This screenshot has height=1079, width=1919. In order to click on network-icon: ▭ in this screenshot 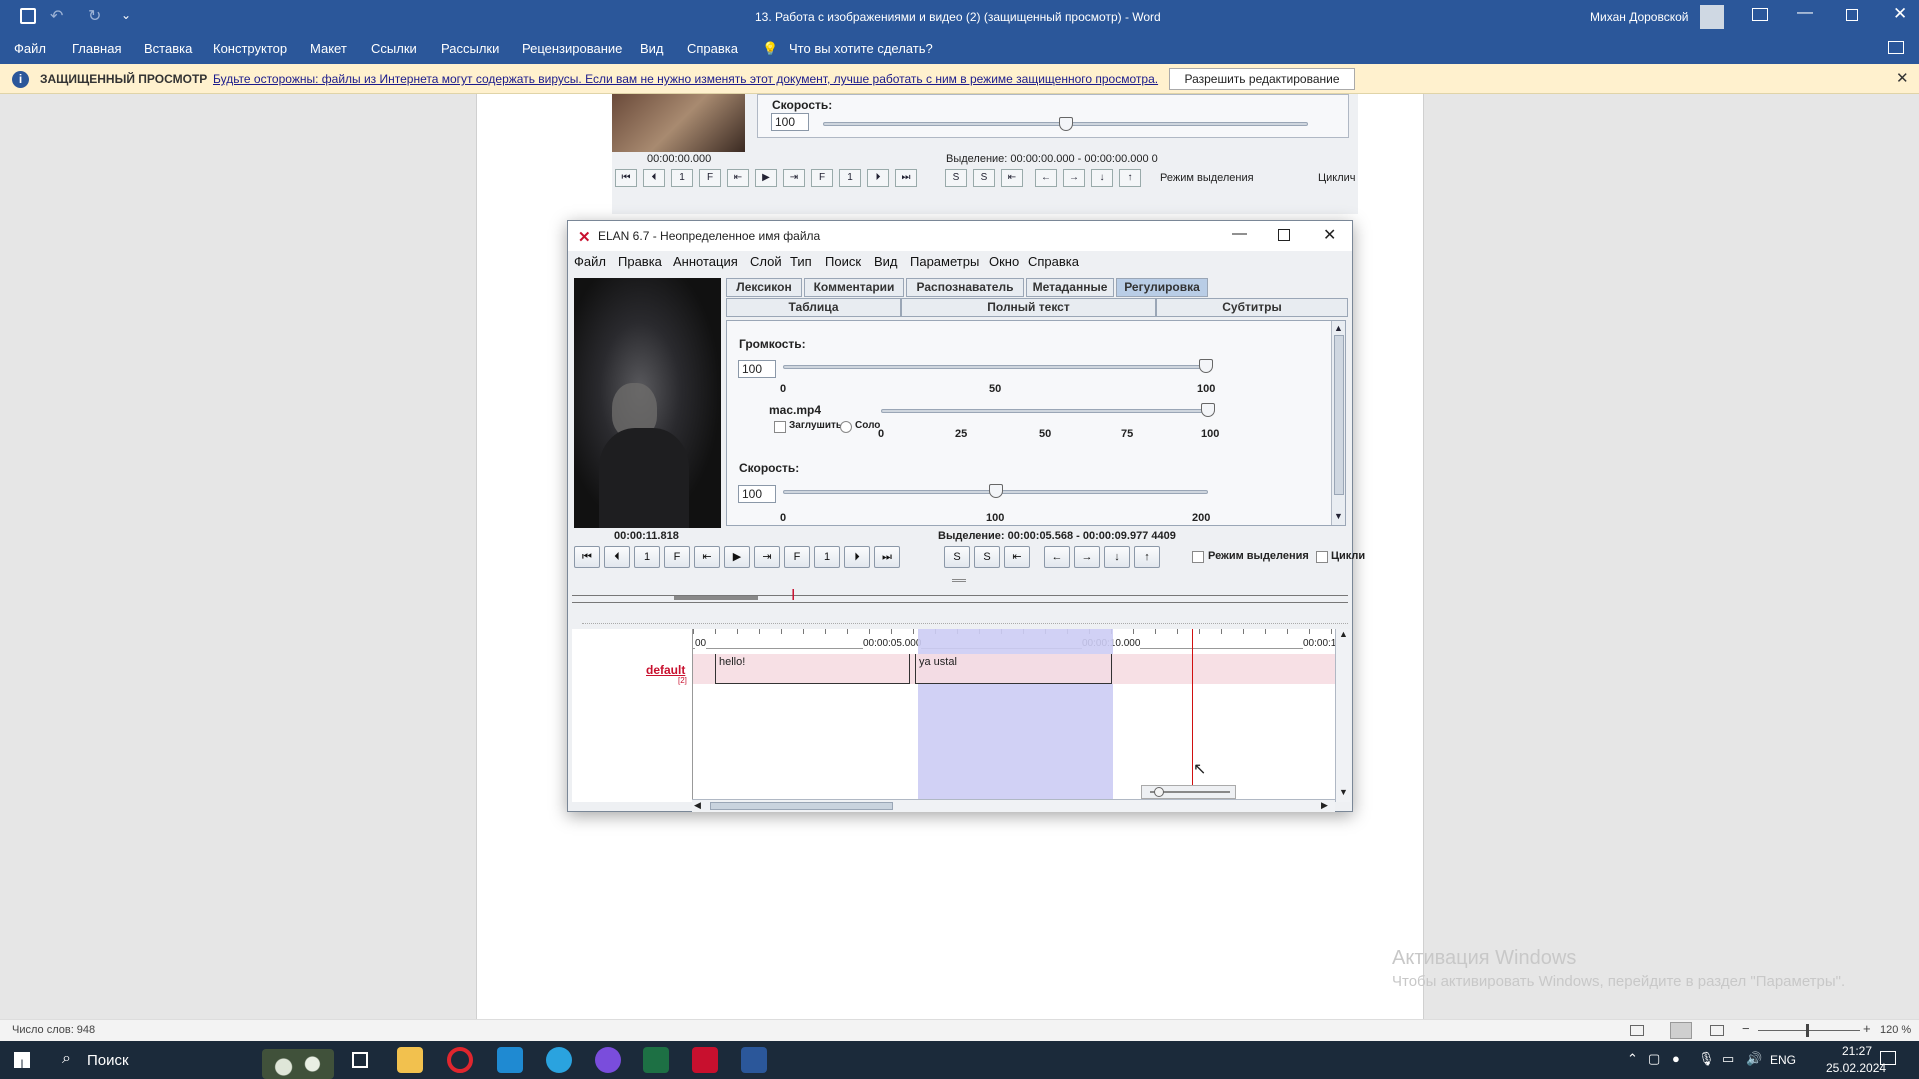, I will do `click(1728, 1059)`.